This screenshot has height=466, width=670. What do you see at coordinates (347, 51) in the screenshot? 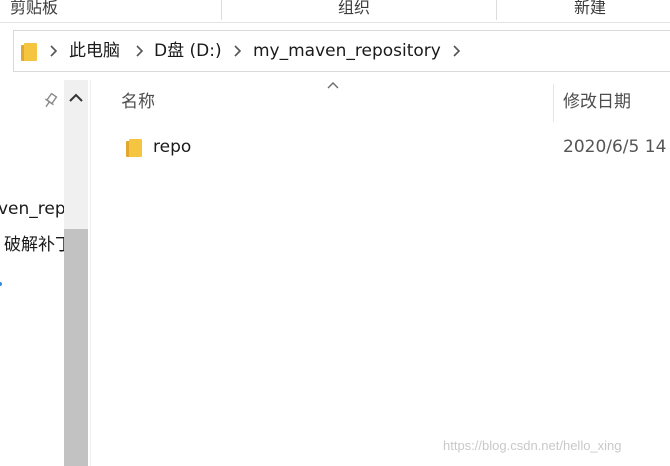
I see `breadcrumb-my-maven-repository: my_maven_repository` at bounding box center [347, 51].